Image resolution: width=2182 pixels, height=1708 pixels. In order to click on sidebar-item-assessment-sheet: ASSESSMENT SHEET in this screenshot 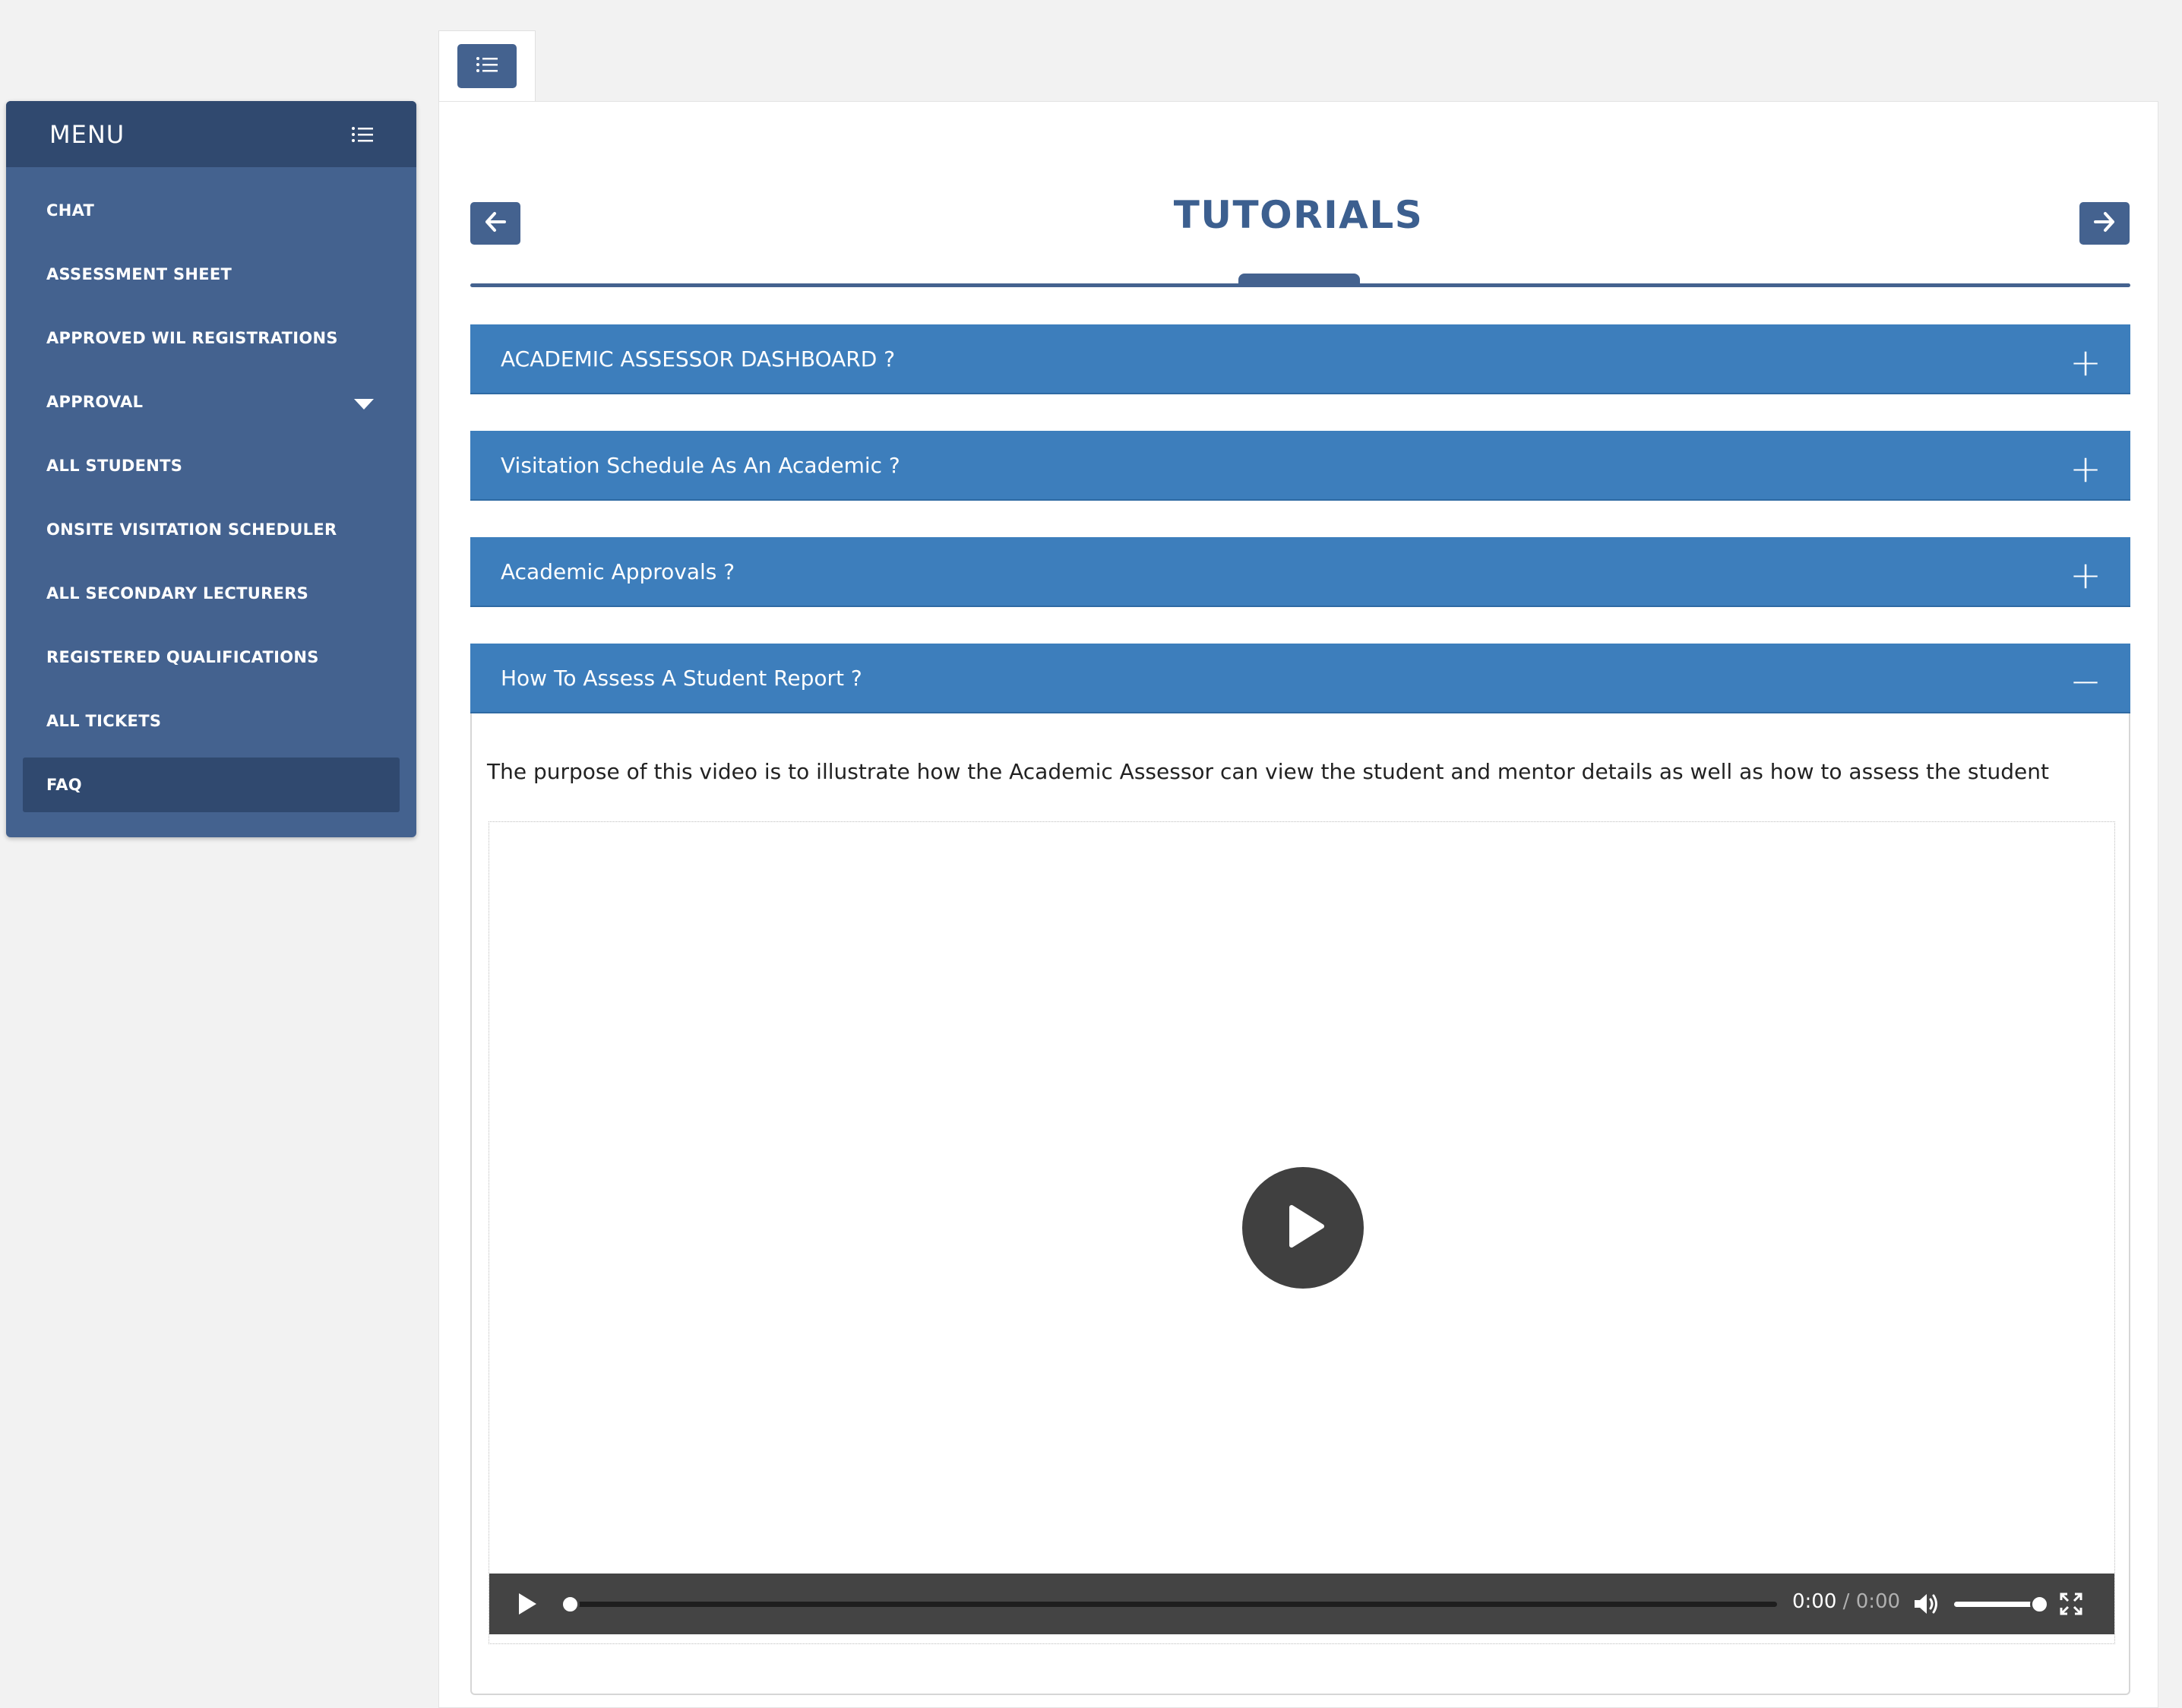, I will do `click(211, 274)`.